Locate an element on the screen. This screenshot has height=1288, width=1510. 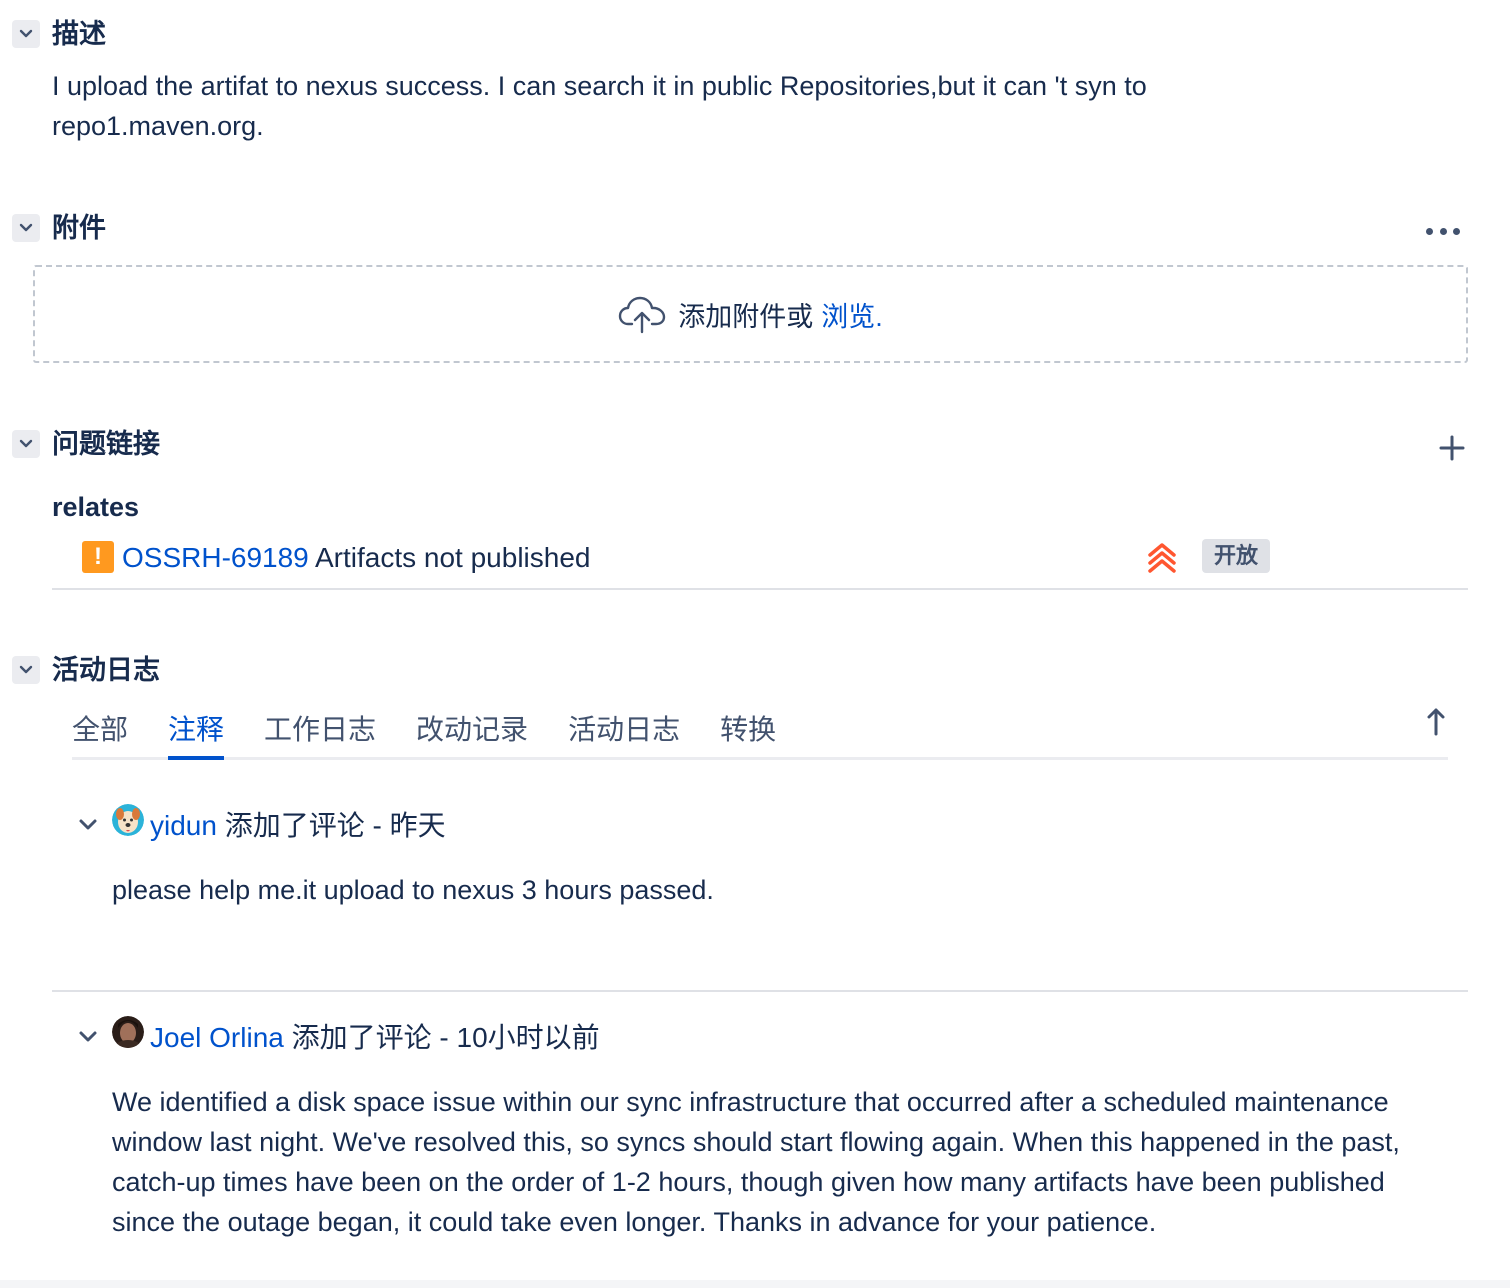
comment-header: Joel Orlina 添加了评论 - 10小时以前 is located at coordinates (375, 1038).